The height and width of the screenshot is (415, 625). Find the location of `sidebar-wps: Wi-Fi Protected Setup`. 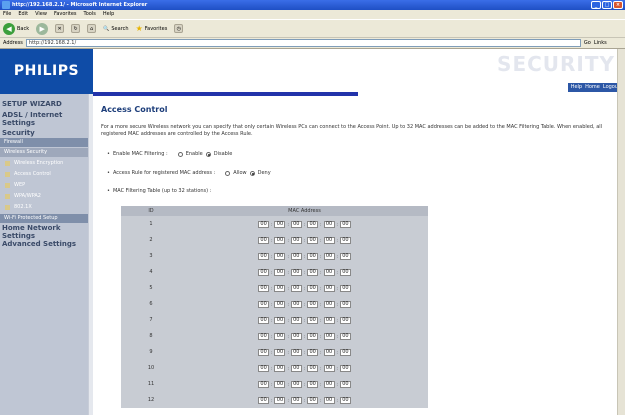

sidebar-wps: Wi-Fi Protected Setup is located at coordinates (46, 218).